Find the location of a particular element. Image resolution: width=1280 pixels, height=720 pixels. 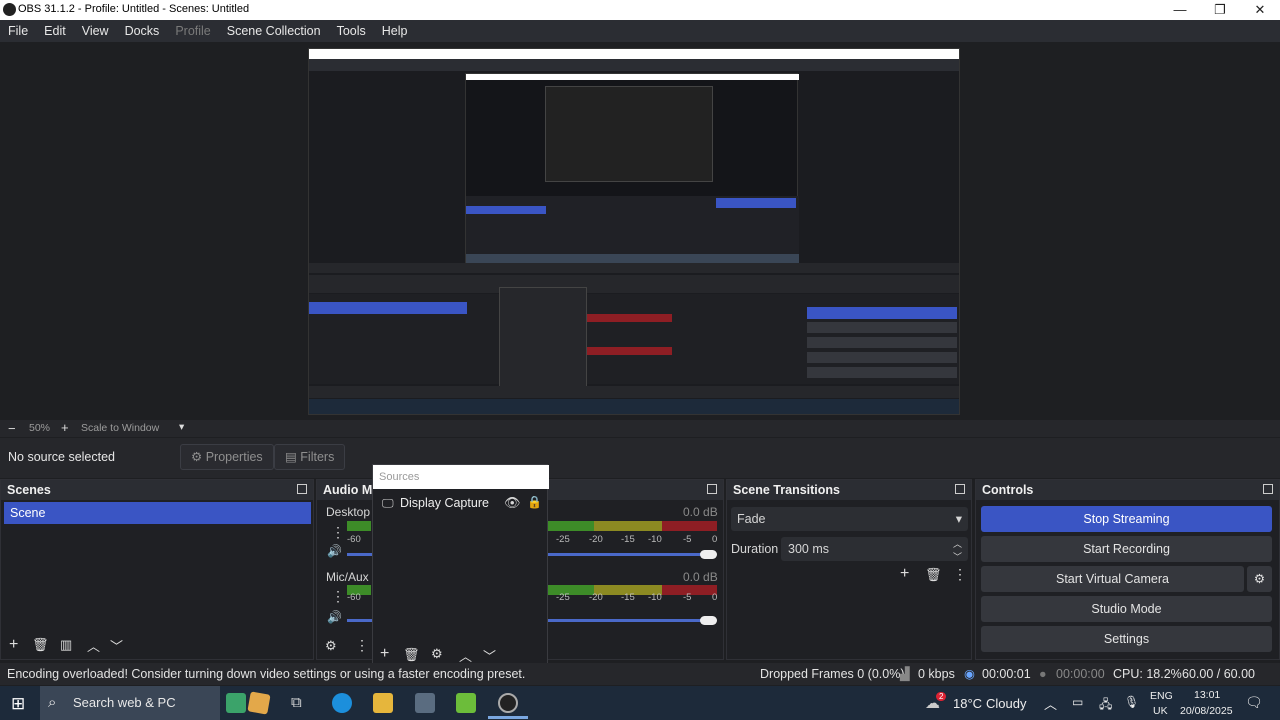

settings-button: Settings is located at coordinates (1126, 639).